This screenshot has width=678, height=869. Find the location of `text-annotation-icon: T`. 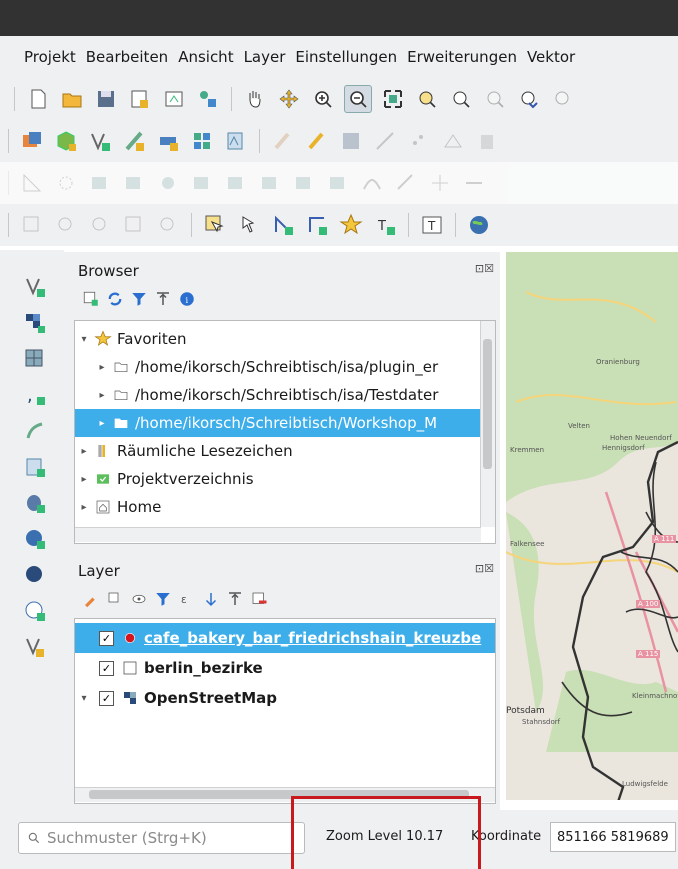

text-annotation-icon: T is located at coordinates (385, 225).